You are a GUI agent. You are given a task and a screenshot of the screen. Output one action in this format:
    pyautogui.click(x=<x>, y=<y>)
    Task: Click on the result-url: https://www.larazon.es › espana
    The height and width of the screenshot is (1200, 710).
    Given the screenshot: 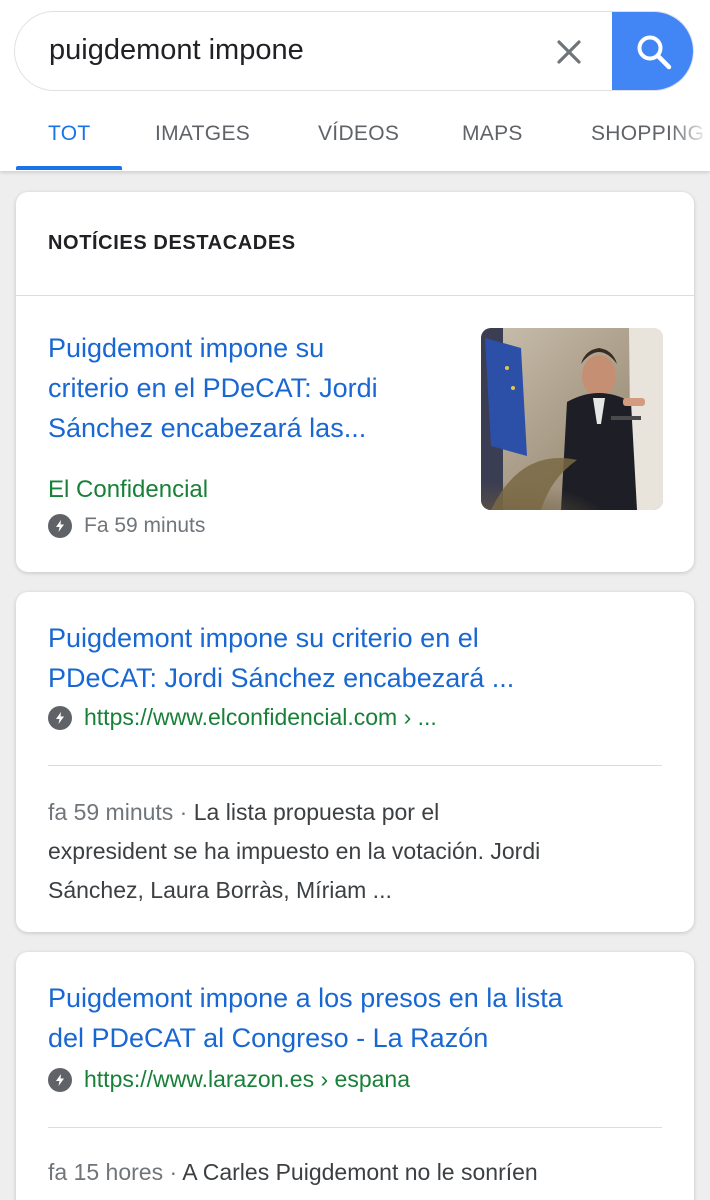 What is the action you would take?
    pyautogui.click(x=229, y=1079)
    